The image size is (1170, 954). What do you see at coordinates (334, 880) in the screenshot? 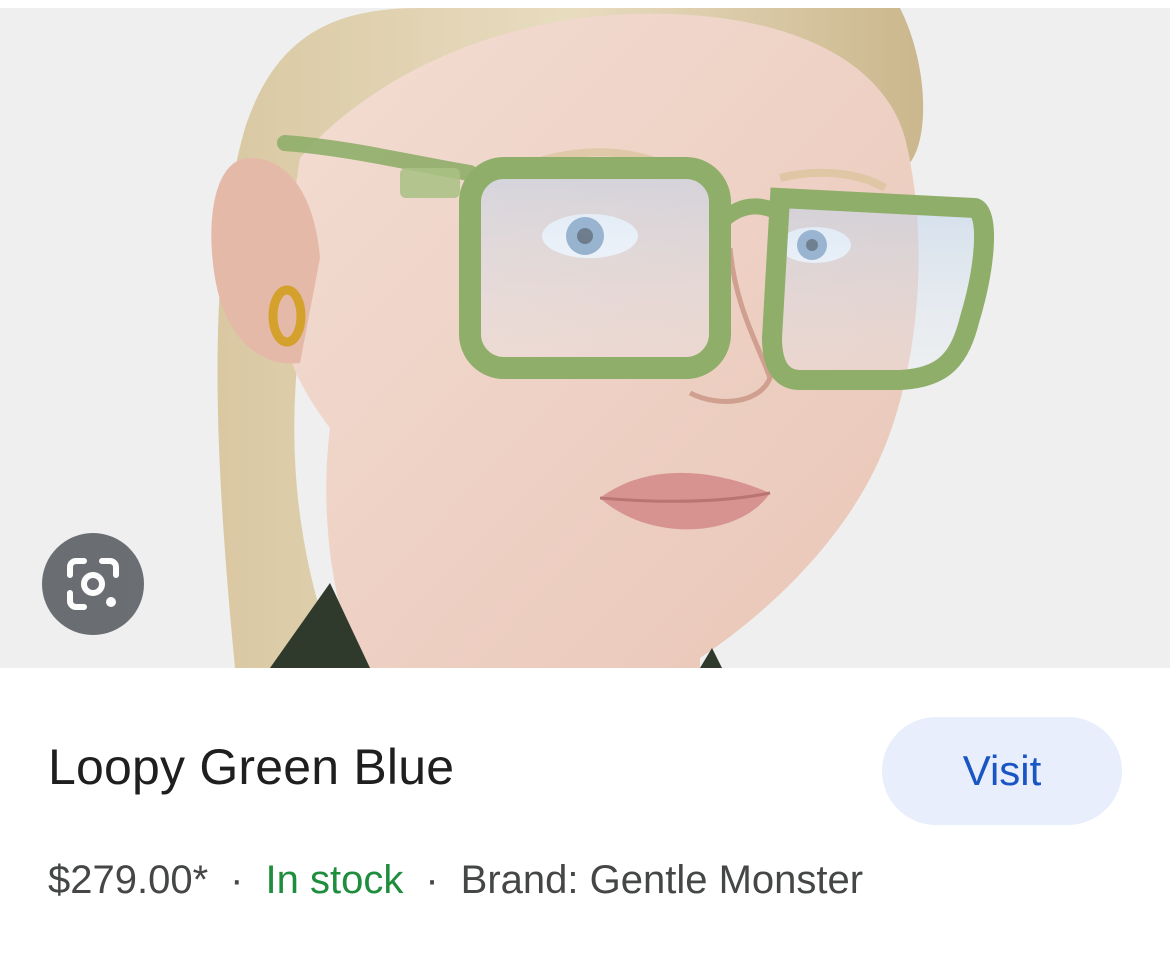
I see `stock-status: In stock` at bounding box center [334, 880].